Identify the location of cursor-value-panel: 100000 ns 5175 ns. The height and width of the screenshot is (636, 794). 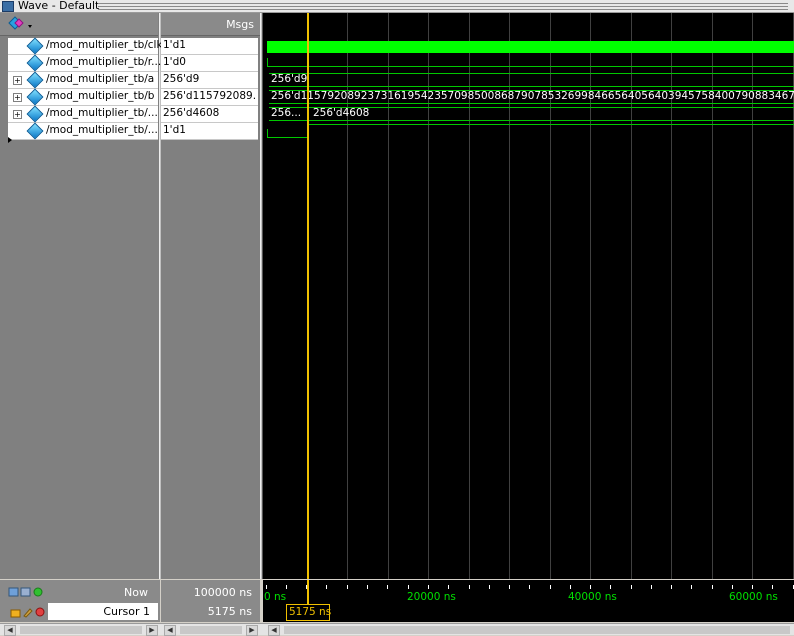
(210, 601).